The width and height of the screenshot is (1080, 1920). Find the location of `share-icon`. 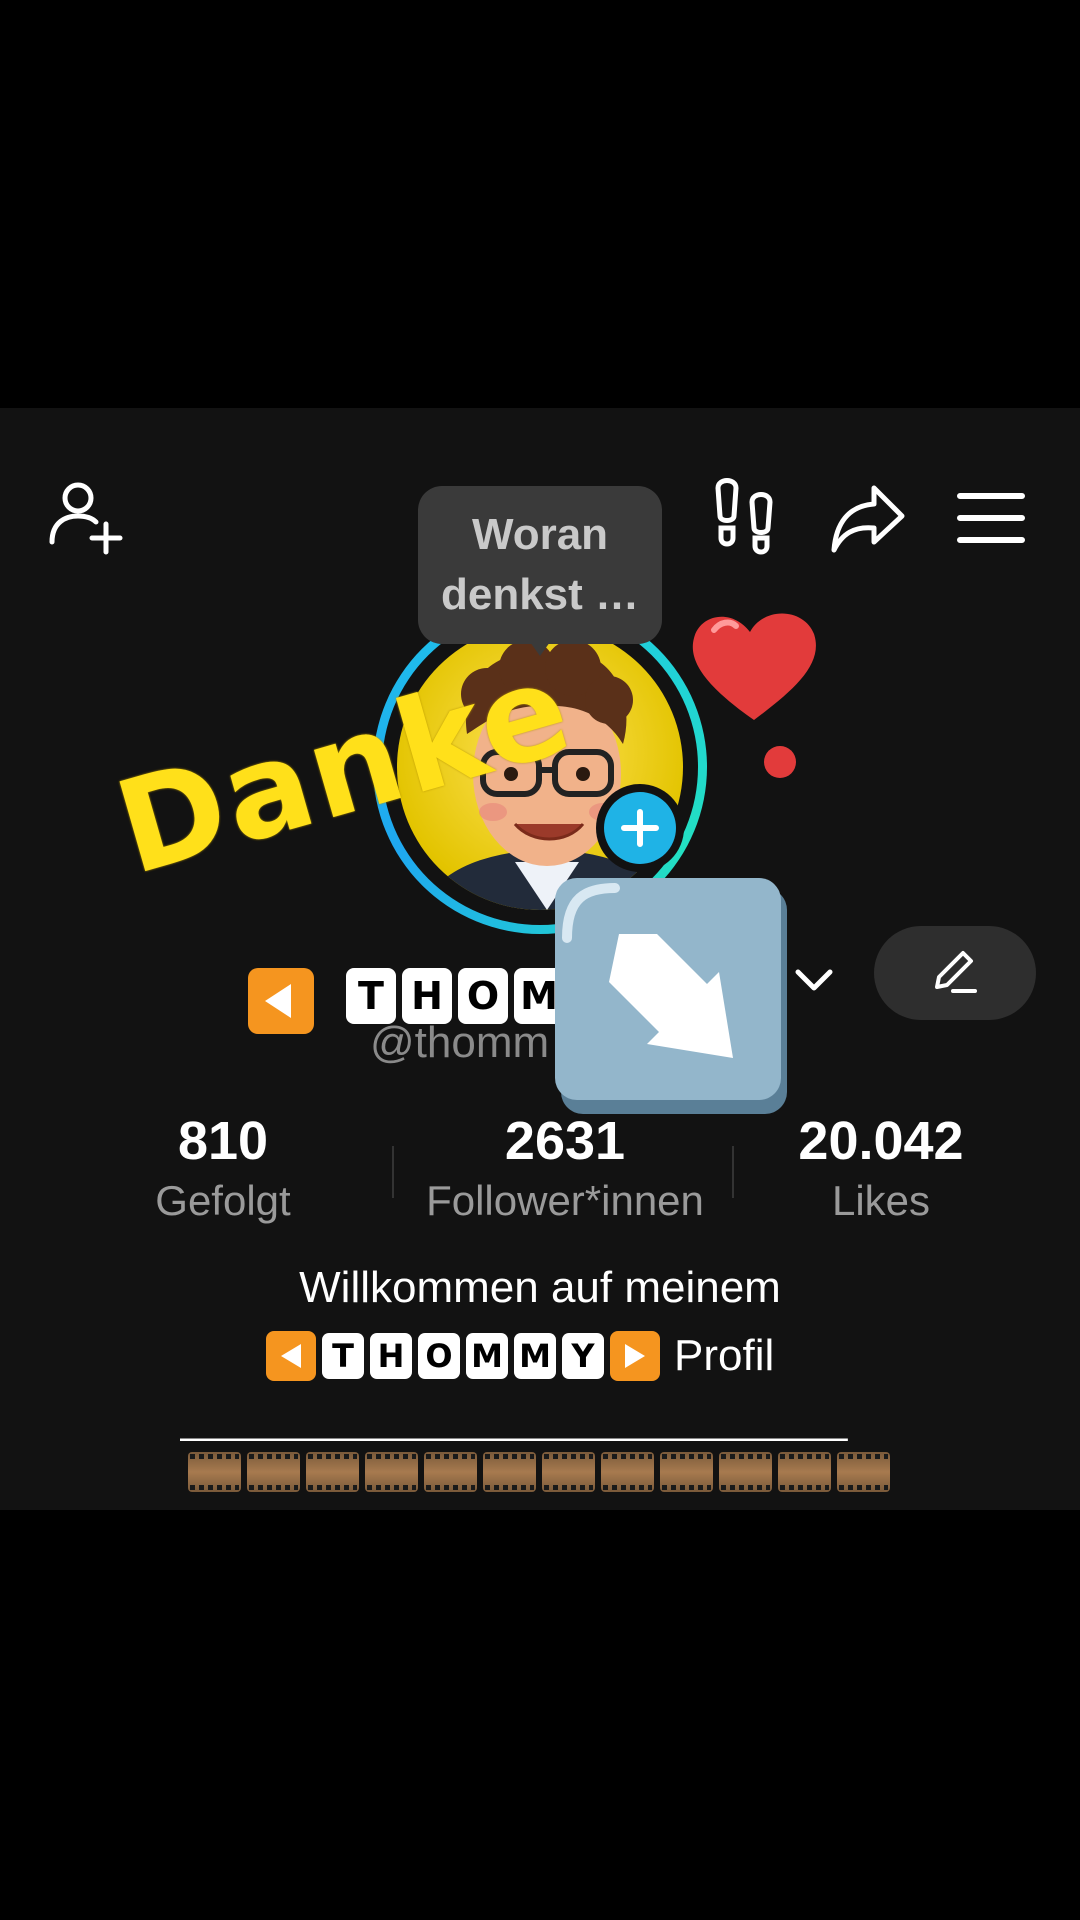

share-icon is located at coordinates (868, 519).